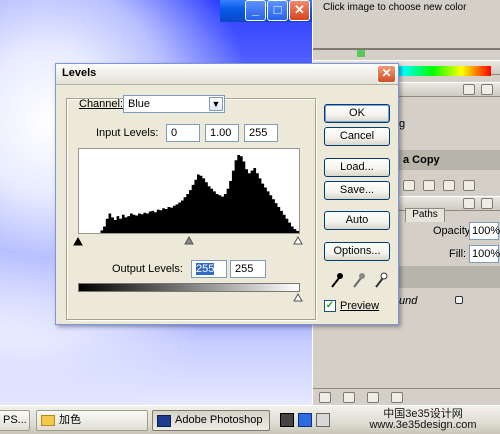 This screenshot has width=500, height=434. Describe the element at coordinates (139, 104) in the screenshot. I see `channel-value: Blue` at that location.